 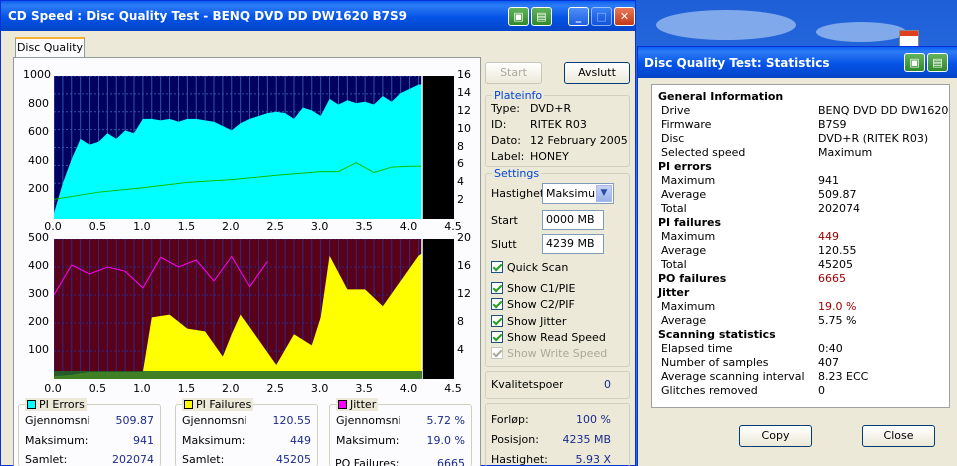 I want to click on show-c1-checkbox: Show C1/PIE, so click(x=533, y=288).